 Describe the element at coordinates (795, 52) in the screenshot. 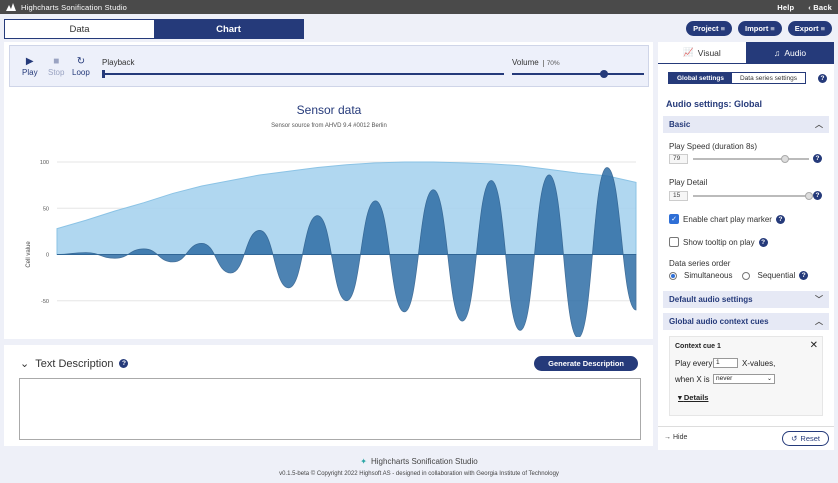

I see `tab-audio-label: Audio` at that location.